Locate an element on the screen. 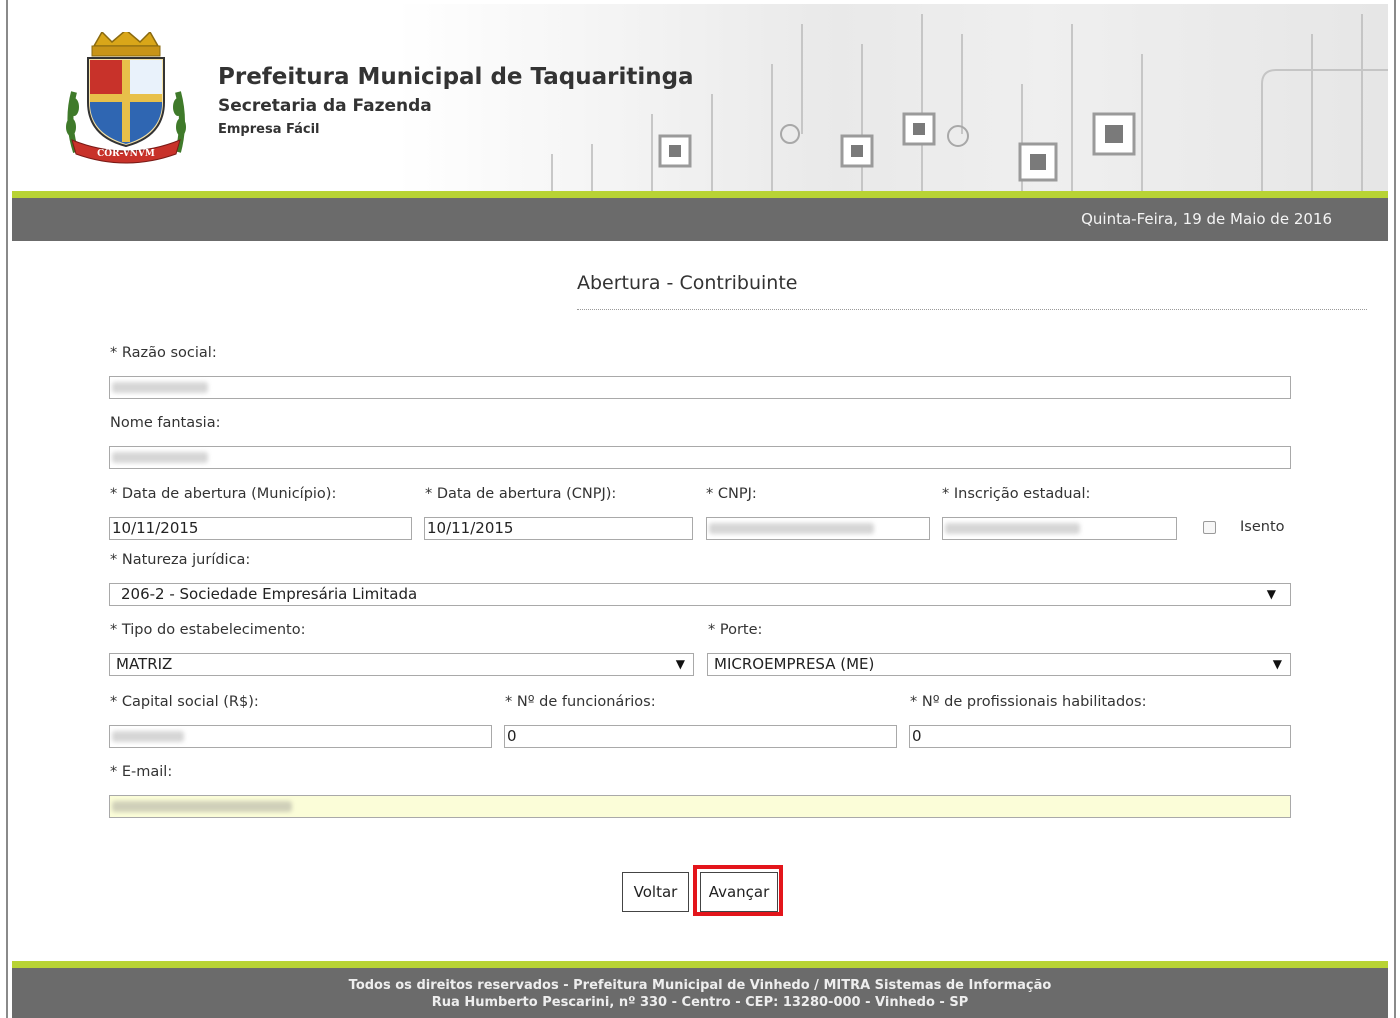 This screenshot has height=1018, width=1400. porte-select: MICROEMPRESA (ME) ▼ is located at coordinates (999, 664).